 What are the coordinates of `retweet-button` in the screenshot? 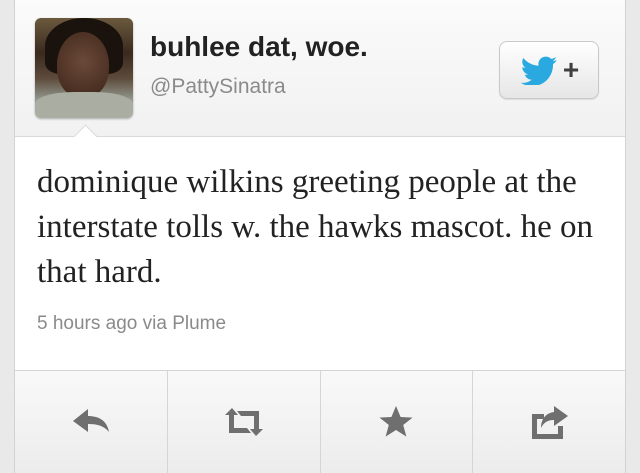 It's located at (244, 422).